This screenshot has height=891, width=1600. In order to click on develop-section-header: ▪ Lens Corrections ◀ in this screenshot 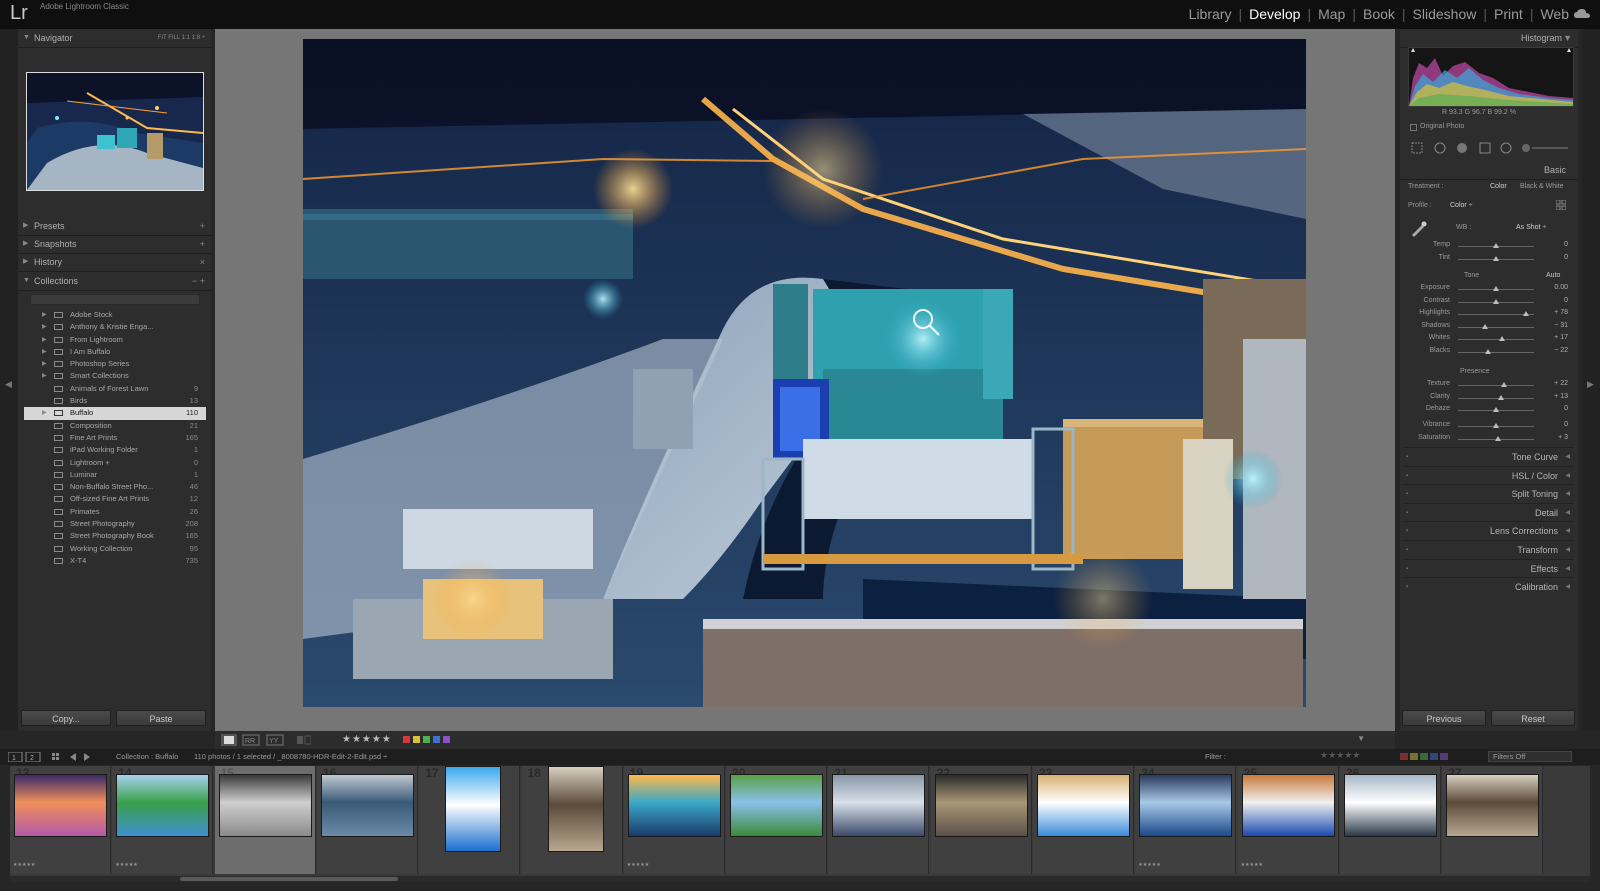, I will do `click(1489, 530)`.